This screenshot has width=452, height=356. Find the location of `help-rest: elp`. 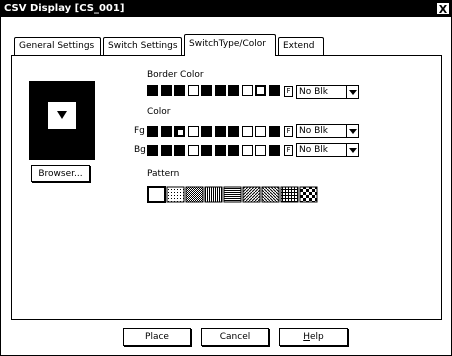

help-rest: elp is located at coordinates (317, 337).